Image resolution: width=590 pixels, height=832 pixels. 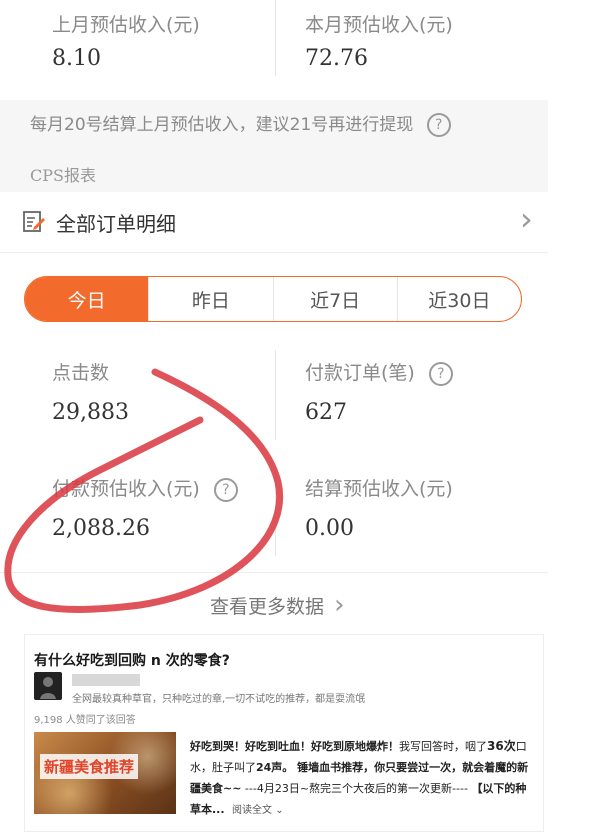 I want to click on answer-question-title: 有什么好吃到回购 n 次的零食?, so click(x=132, y=660).